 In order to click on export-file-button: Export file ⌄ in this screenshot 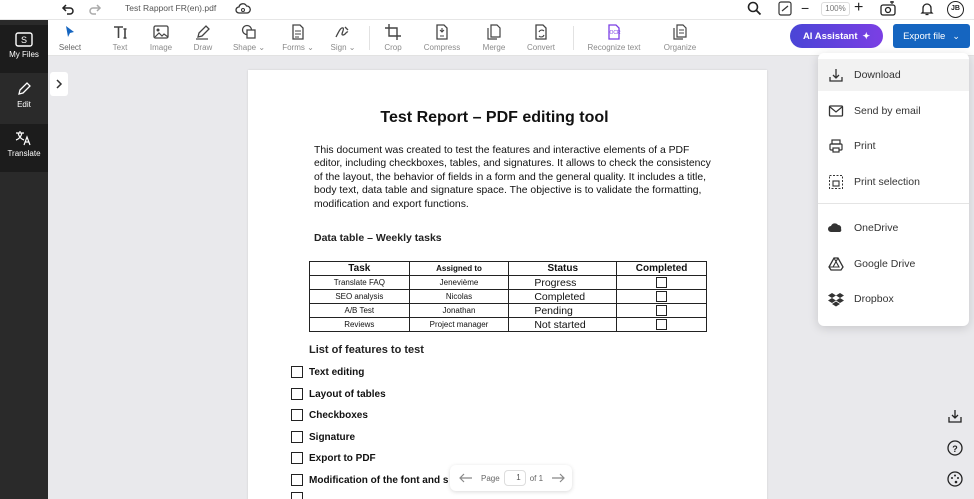, I will do `click(931, 36)`.